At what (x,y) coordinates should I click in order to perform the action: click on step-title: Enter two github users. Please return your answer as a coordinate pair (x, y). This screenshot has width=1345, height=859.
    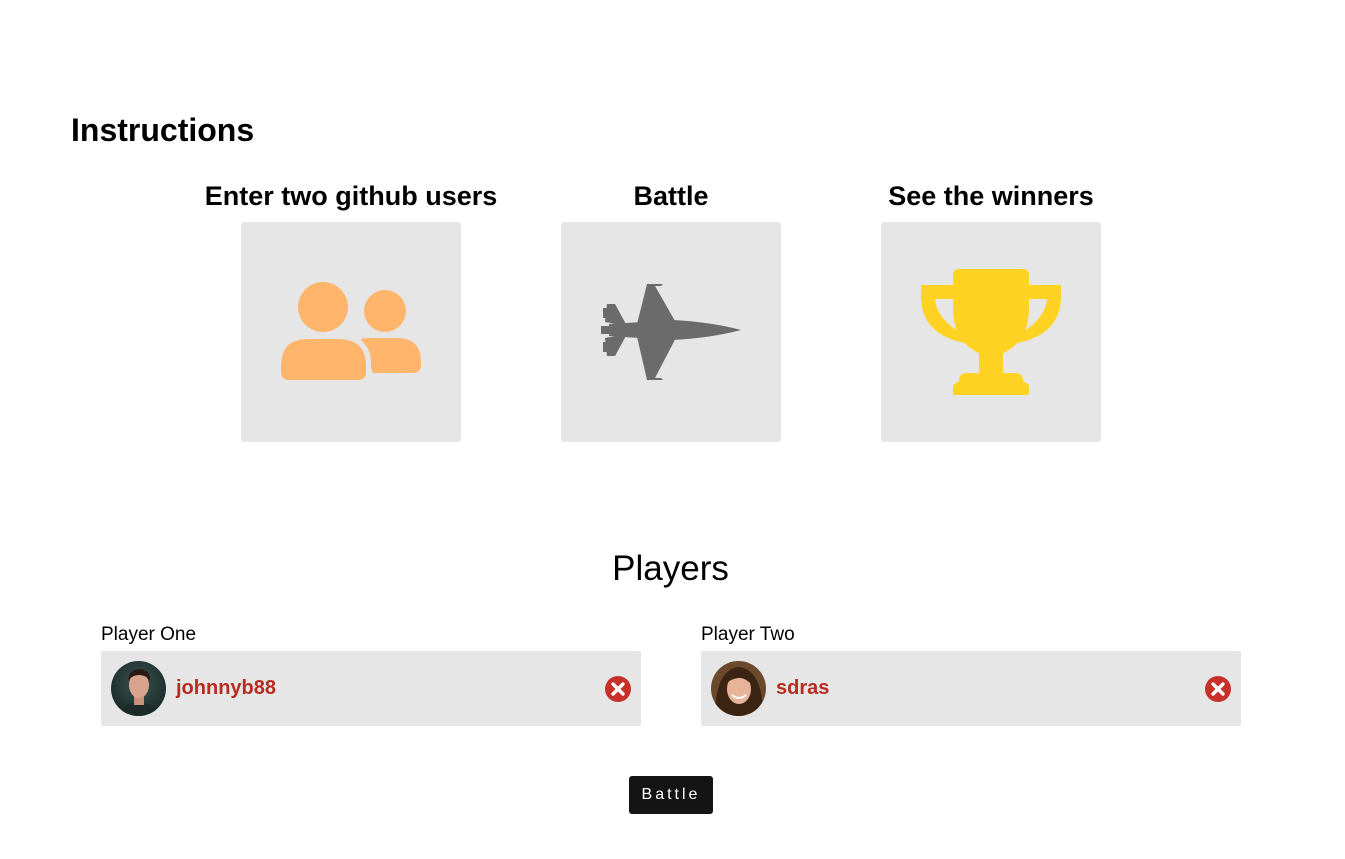
    Looking at the image, I should click on (351, 196).